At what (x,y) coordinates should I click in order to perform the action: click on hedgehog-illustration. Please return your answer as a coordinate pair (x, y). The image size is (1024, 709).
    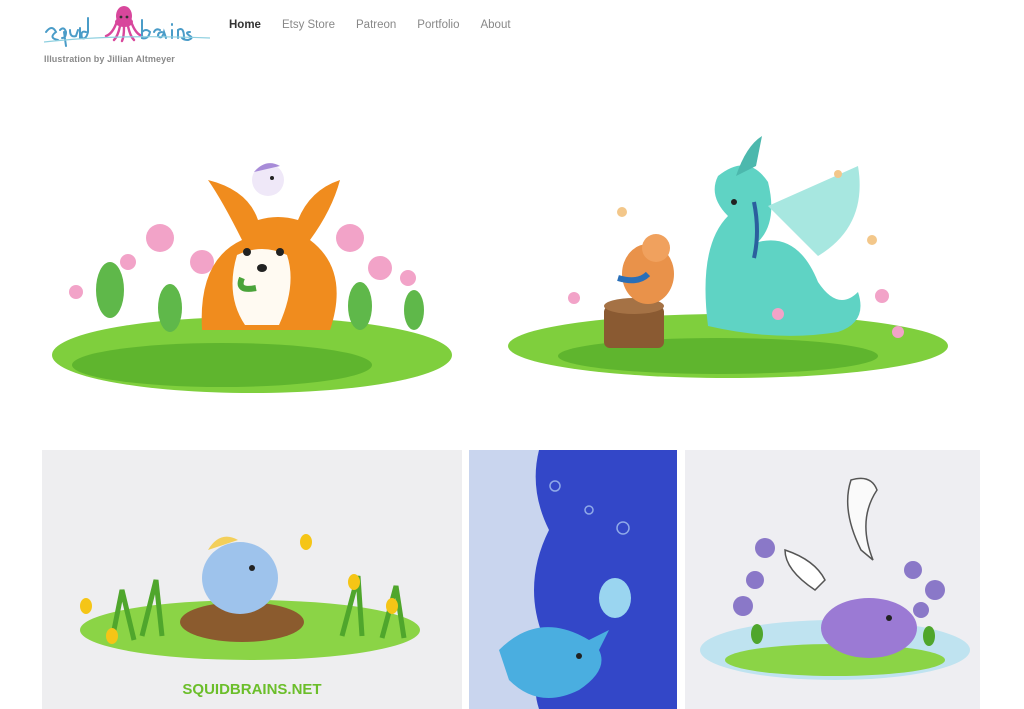
    Looking at the image, I should click on (832, 579).